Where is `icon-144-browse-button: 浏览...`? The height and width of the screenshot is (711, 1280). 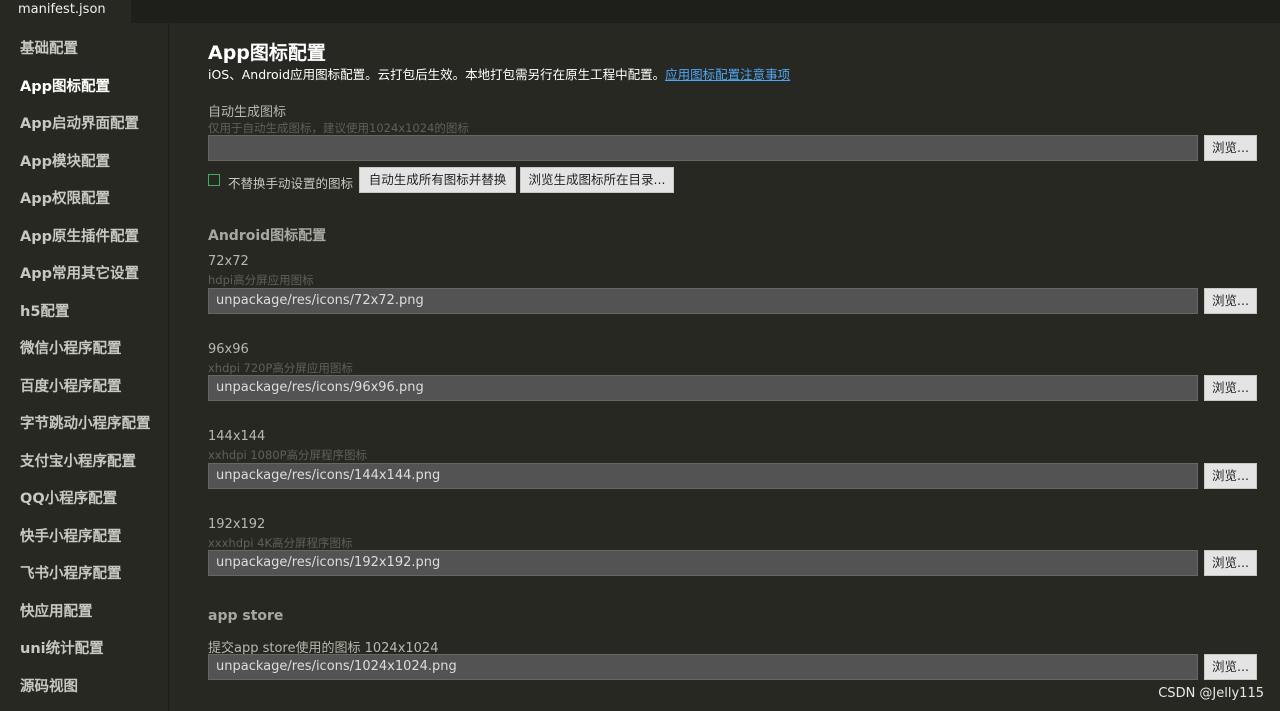
icon-144-browse-button: 浏览... is located at coordinates (1230, 476).